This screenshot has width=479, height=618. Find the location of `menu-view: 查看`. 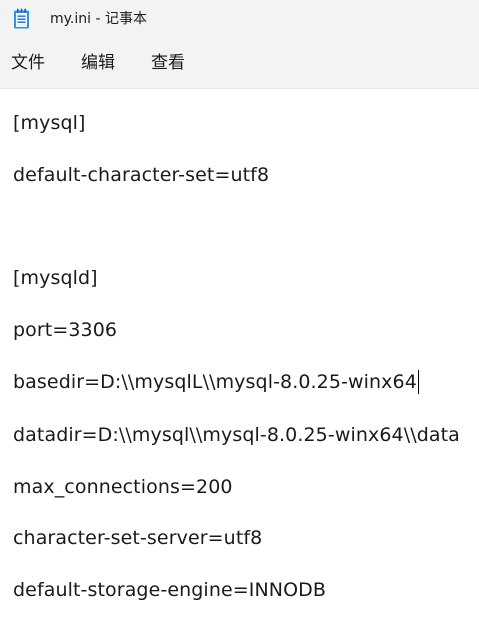

menu-view: 查看 is located at coordinates (168, 63).